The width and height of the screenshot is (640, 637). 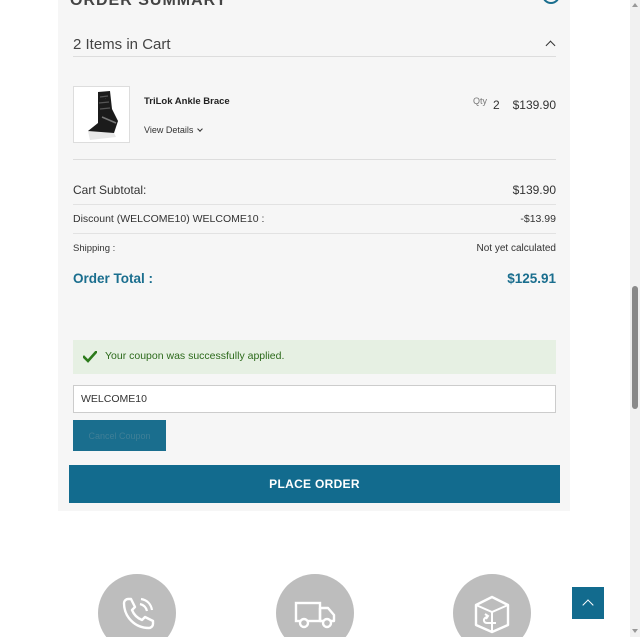 What do you see at coordinates (314, 399) in the screenshot?
I see `coupon-code-input` at bounding box center [314, 399].